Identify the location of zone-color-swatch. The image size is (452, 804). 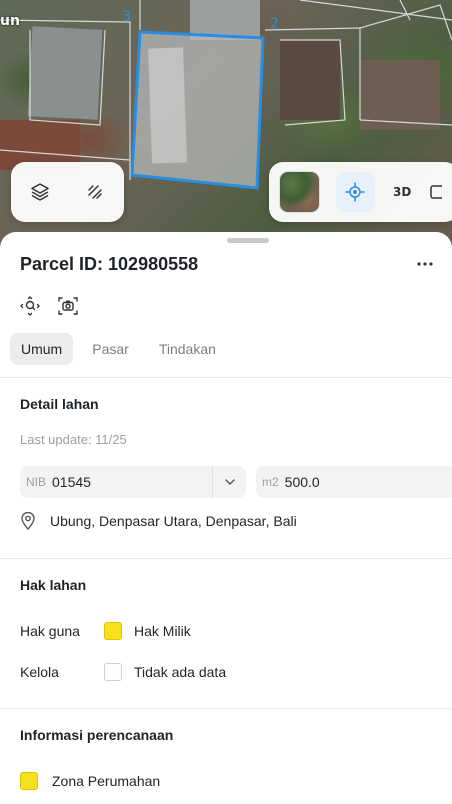
(29, 781).